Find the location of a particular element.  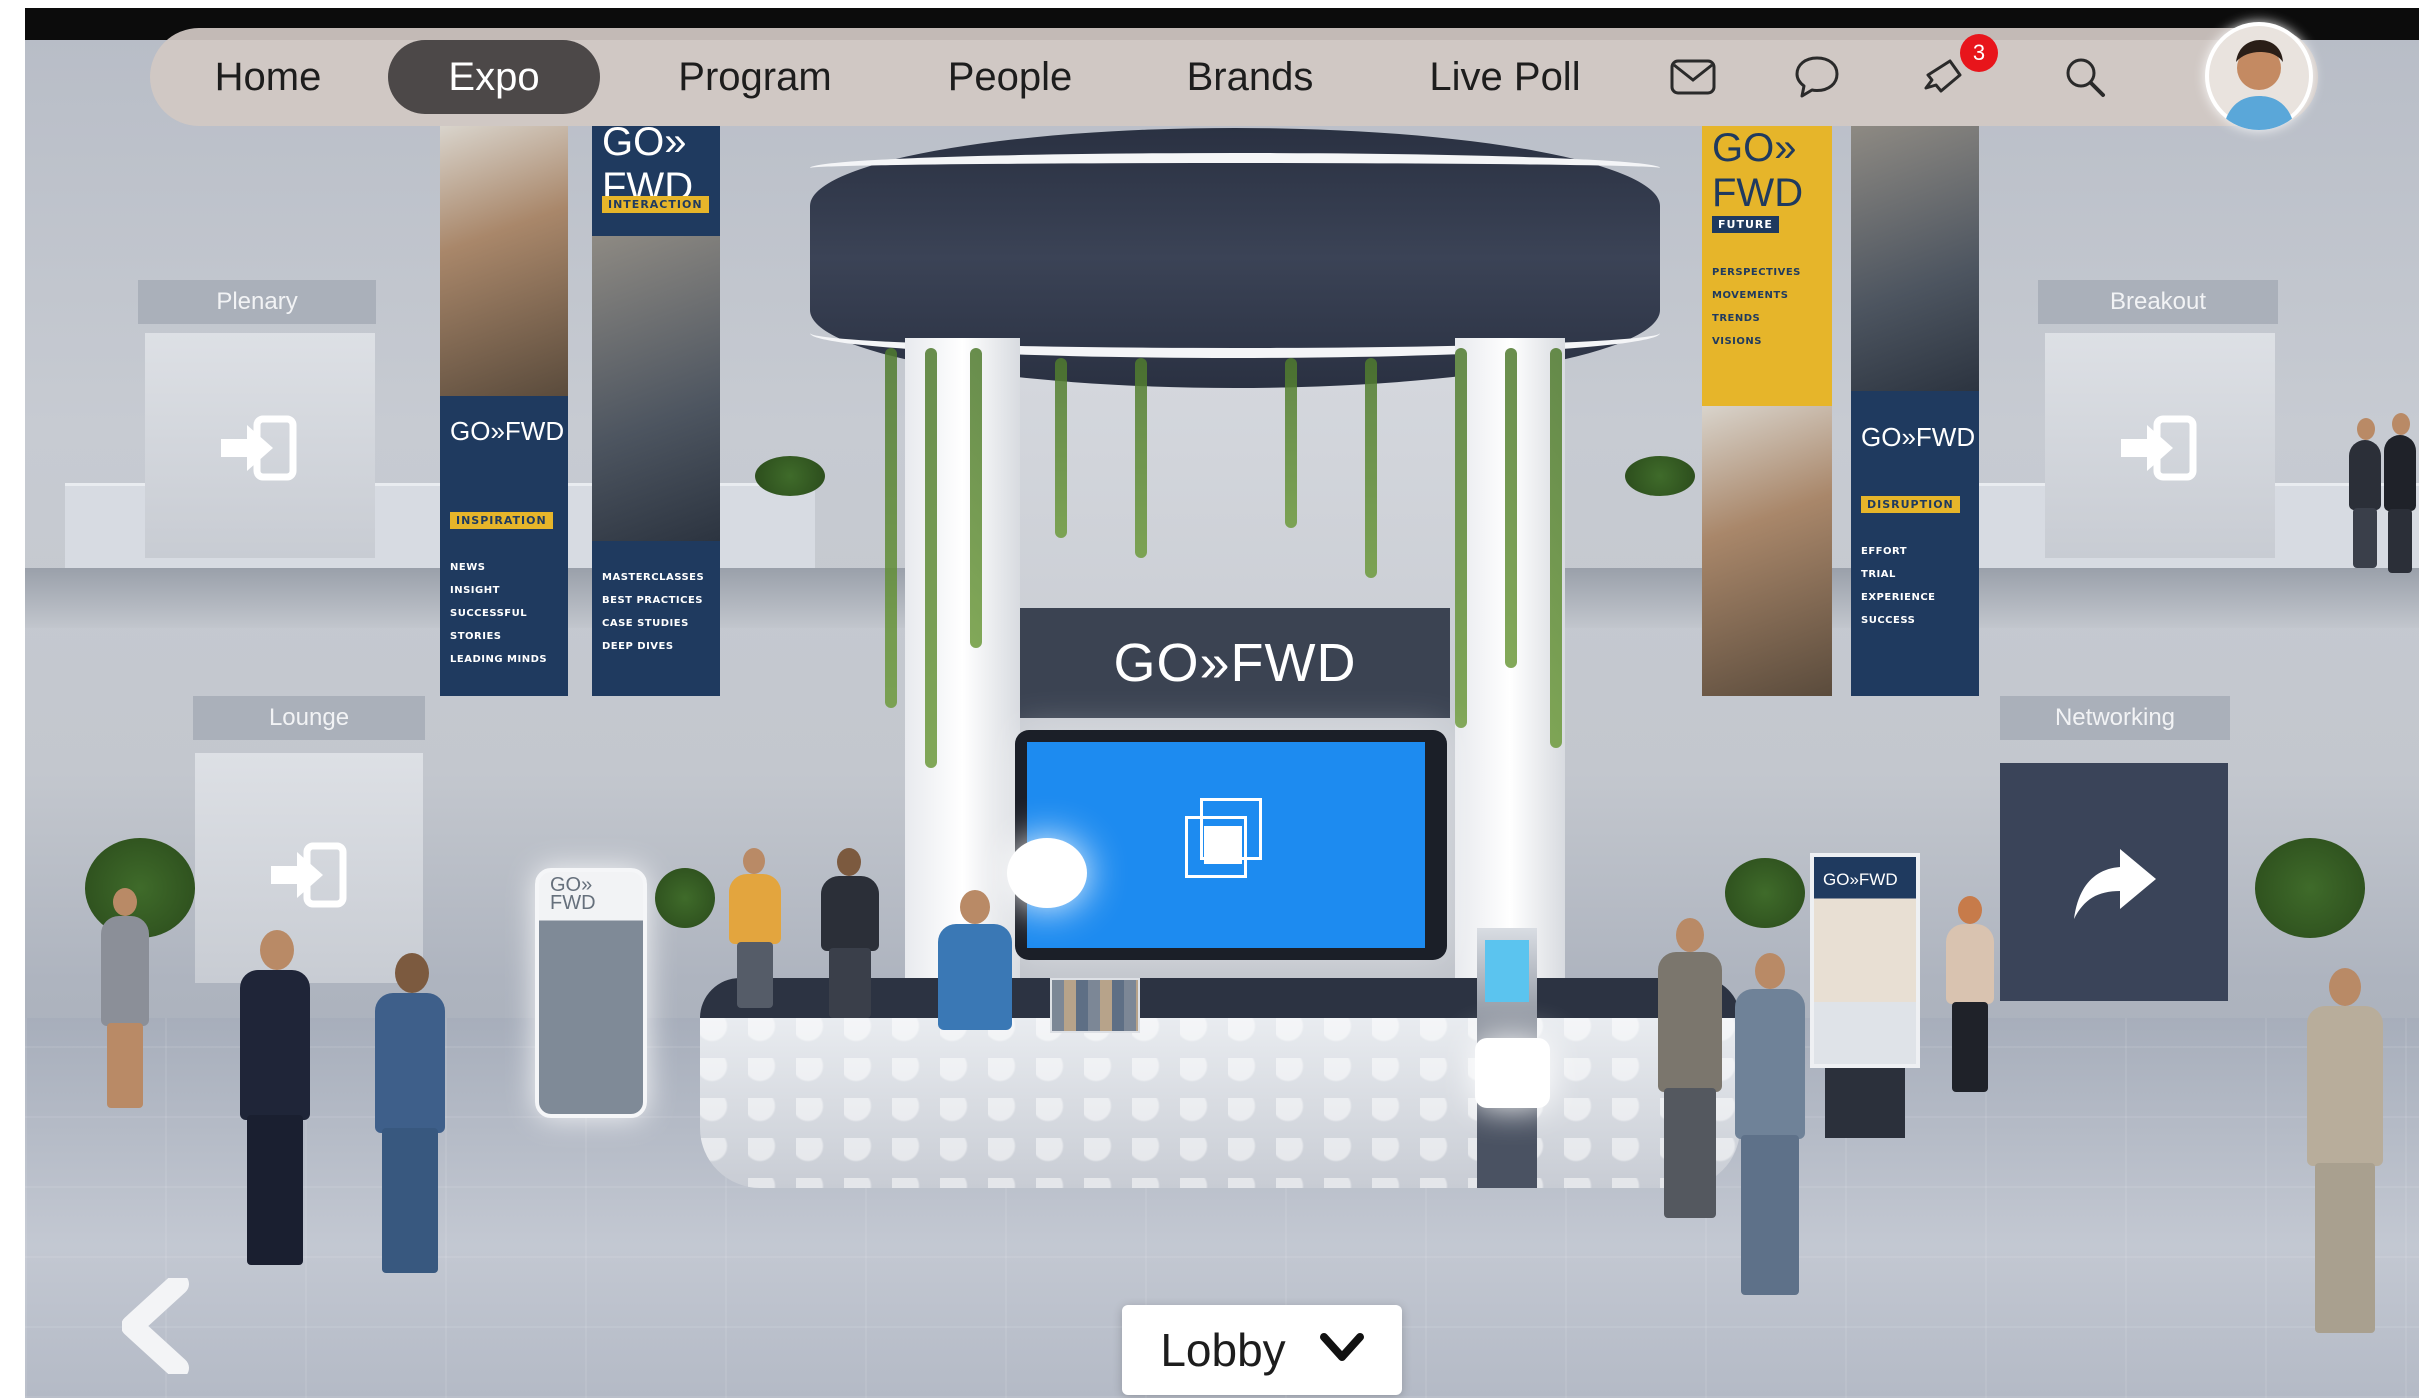

location-label: Lobby is located at coordinates (1223, 1350).